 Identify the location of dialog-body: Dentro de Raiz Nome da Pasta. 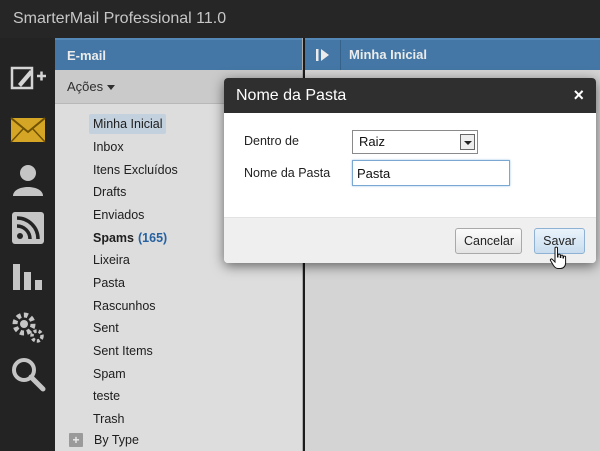
(410, 165).